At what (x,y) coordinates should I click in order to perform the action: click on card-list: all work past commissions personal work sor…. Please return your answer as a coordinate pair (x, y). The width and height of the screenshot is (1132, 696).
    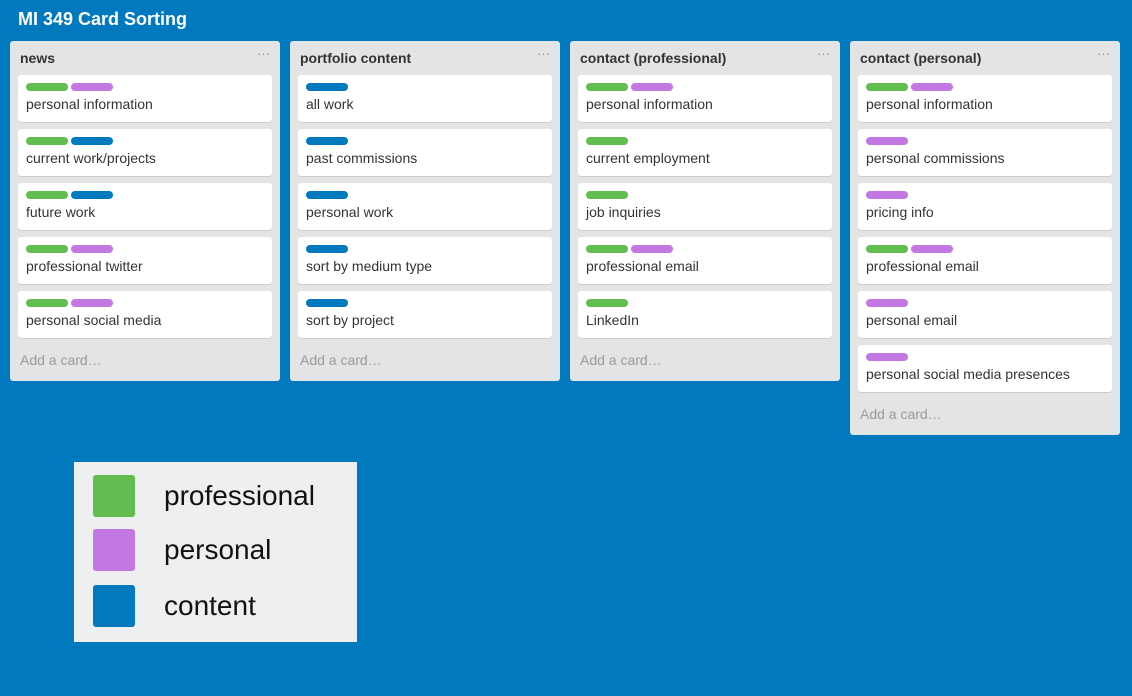
    Looking at the image, I should click on (425, 206).